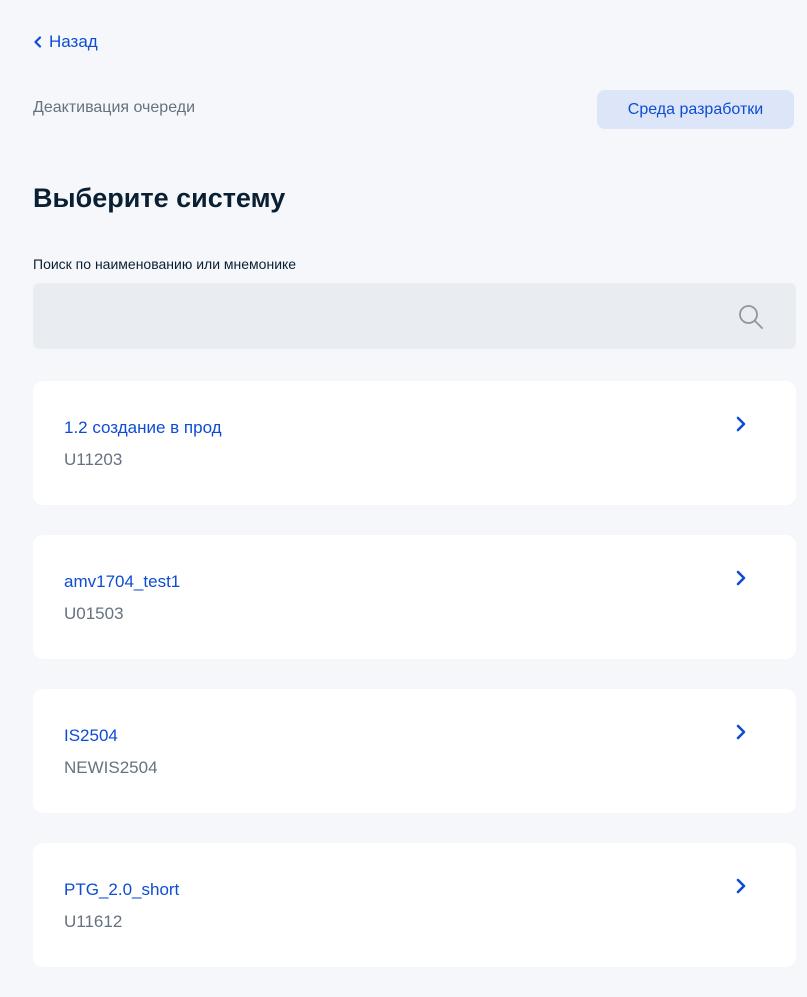 This screenshot has height=997, width=807. What do you see at coordinates (122, 889) in the screenshot?
I see `system-name: PTG_2.0_short` at bounding box center [122, 889].